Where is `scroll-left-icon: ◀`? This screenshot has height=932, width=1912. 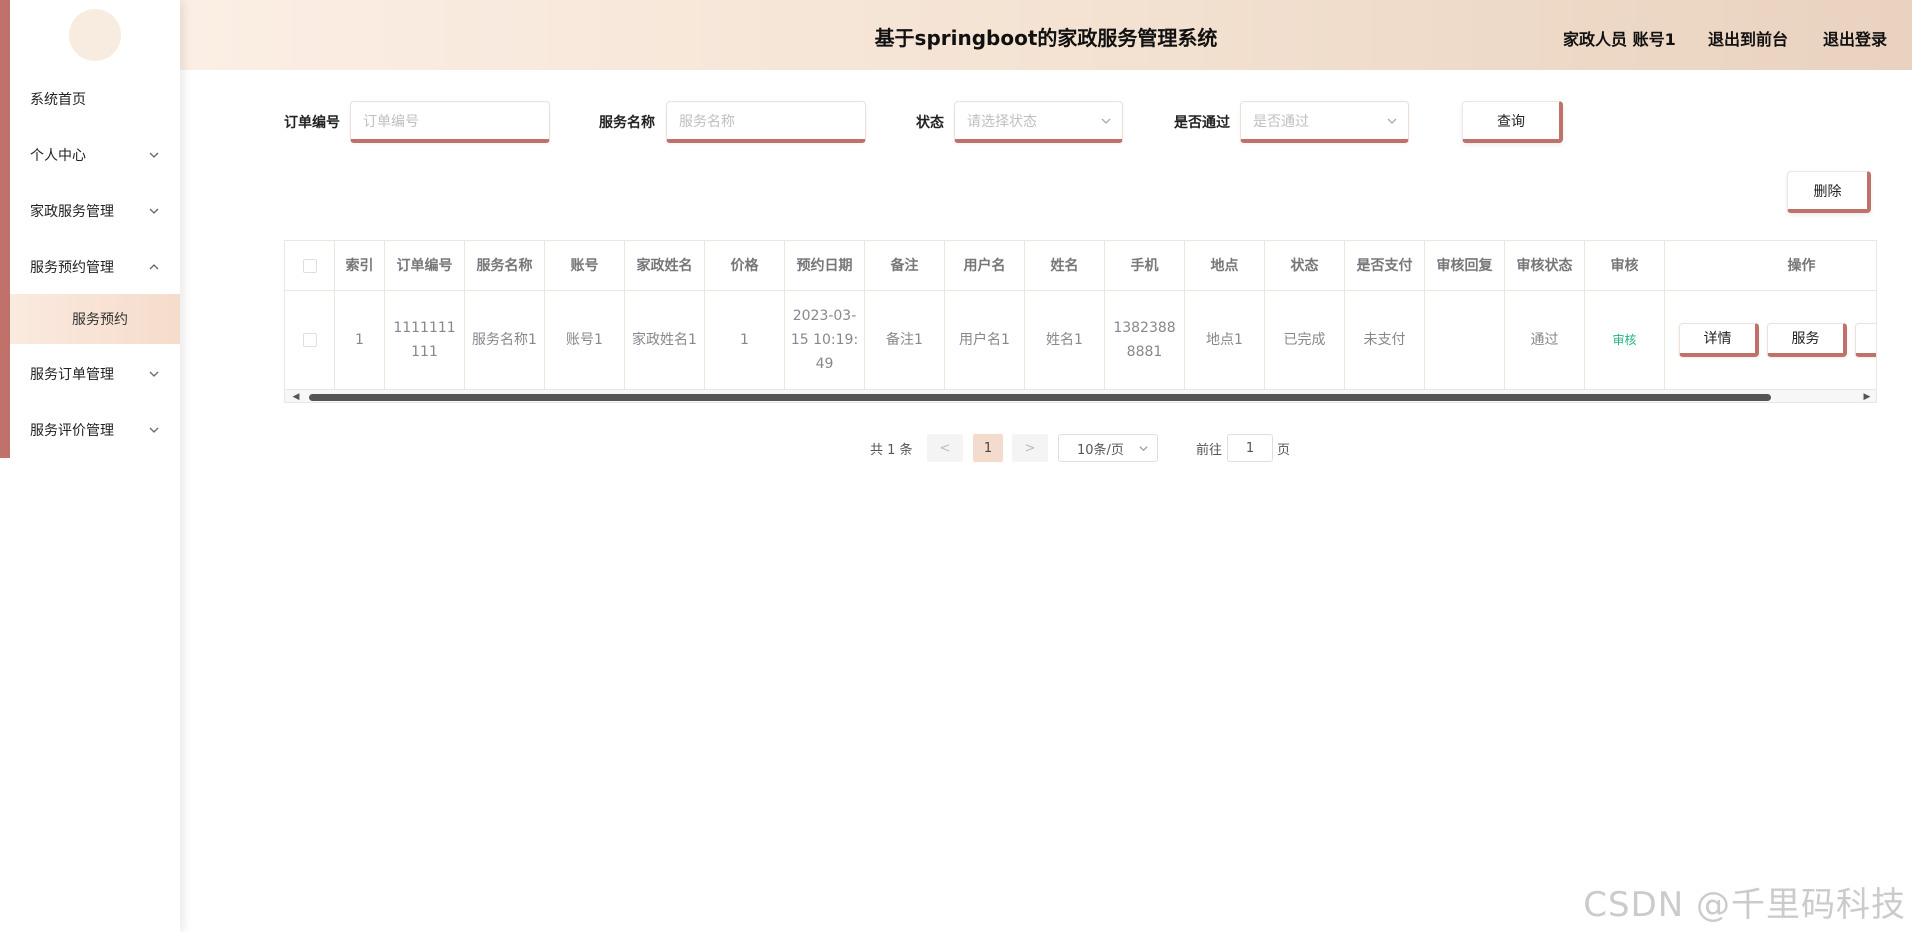
scroll-left-icon: ◀ is located at coordinates (296, 397).